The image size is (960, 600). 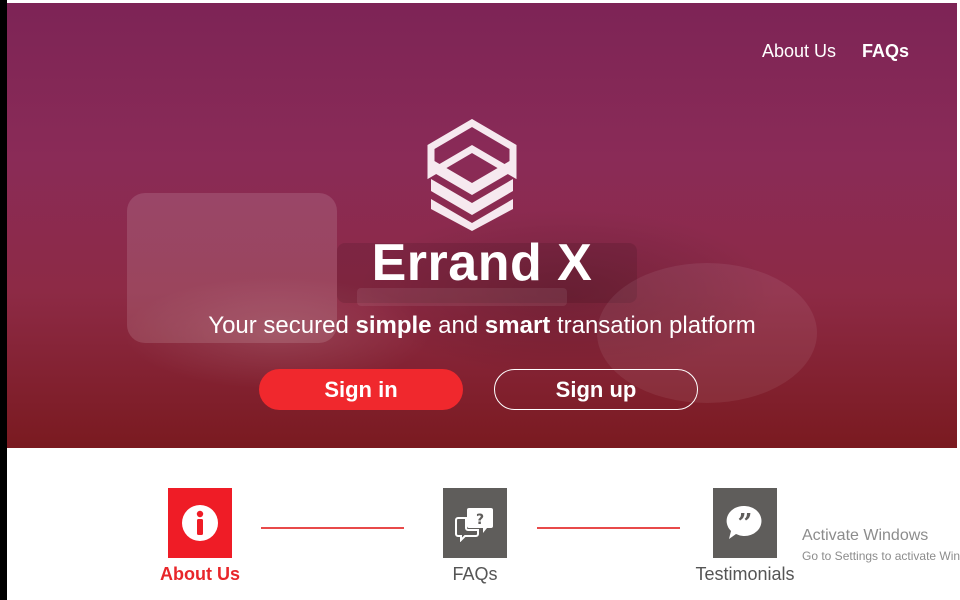 I want to click on tagline-mid: and, so click(x=458, y=325).